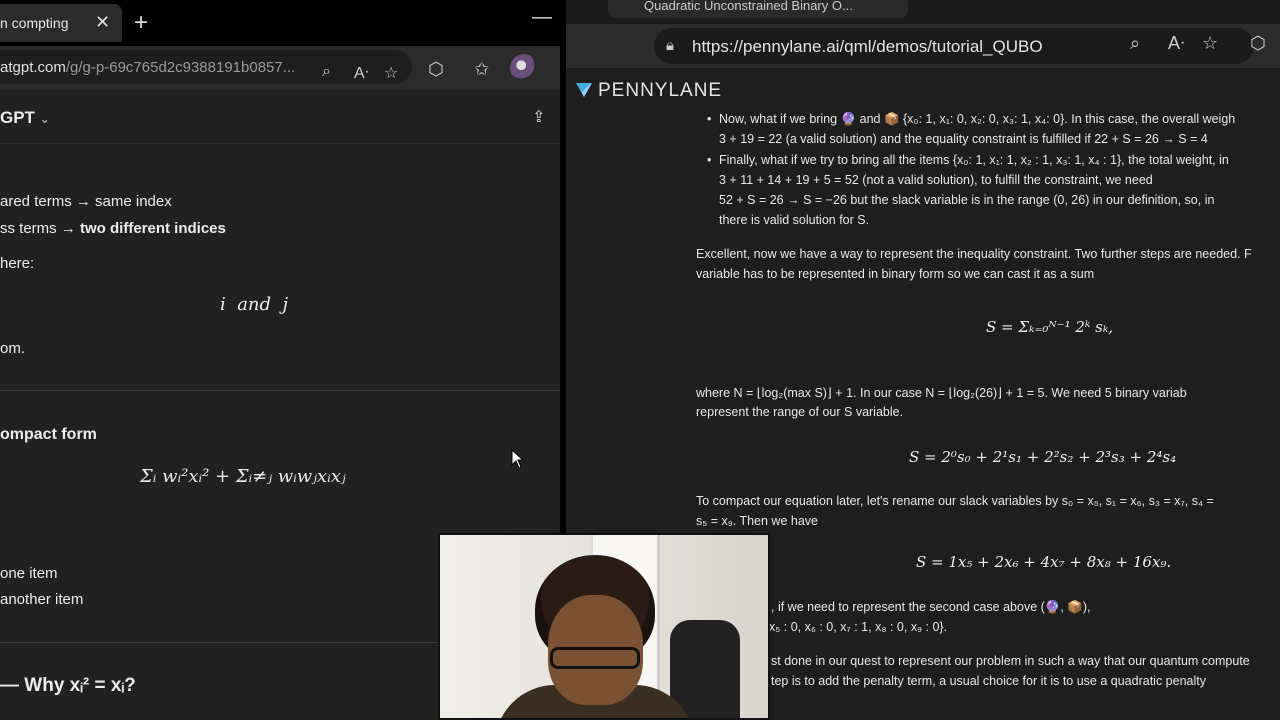 The image size is (1280, 720). What do you see at coordinates (44, 119) in the screenshot?
I see `chevron-down-icon: ⌄` at bounding box center [44, 119].